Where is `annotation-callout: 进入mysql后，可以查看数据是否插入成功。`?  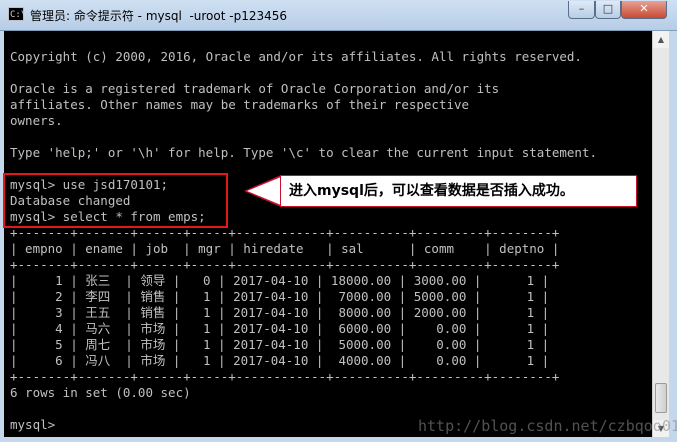 annotation-callout: 进入mysql后，可以查看数据是否插入成功。 is located at coordinates (458, 191).